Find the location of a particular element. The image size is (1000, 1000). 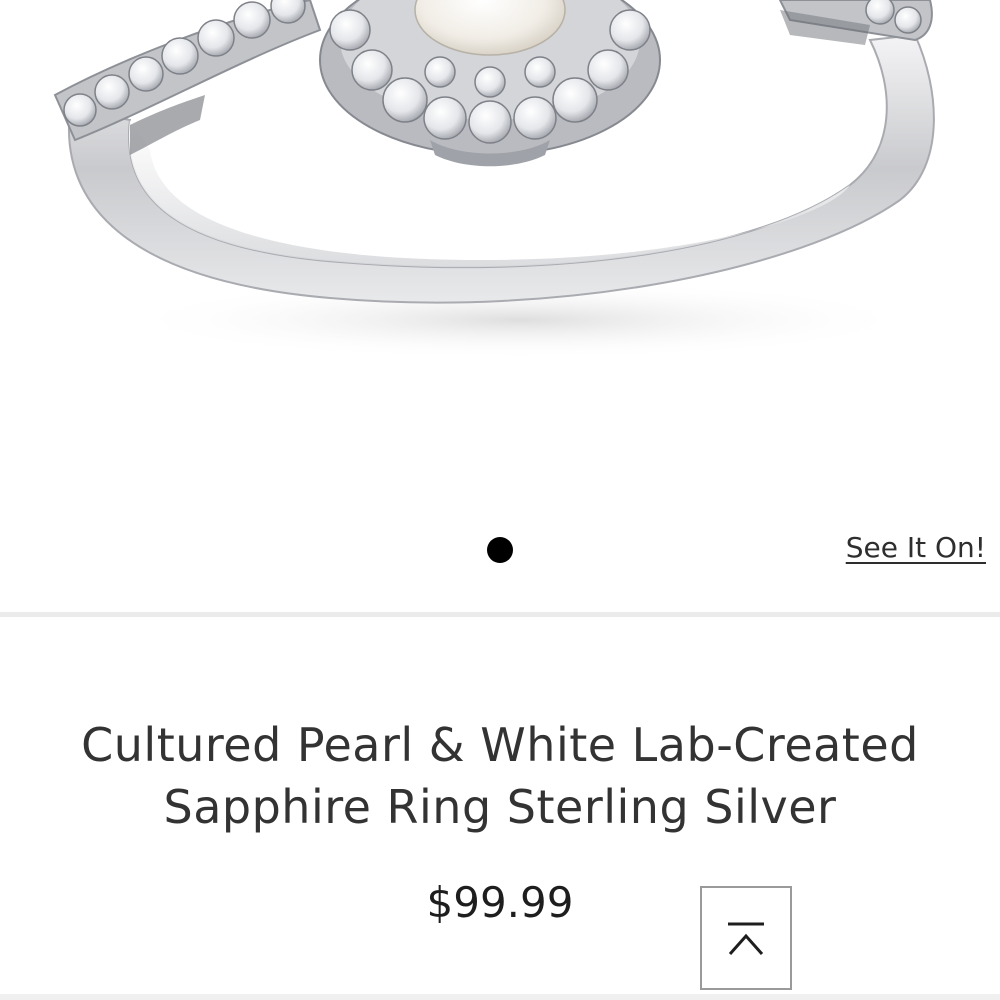

section-divider is located at coordinates (500, 614).